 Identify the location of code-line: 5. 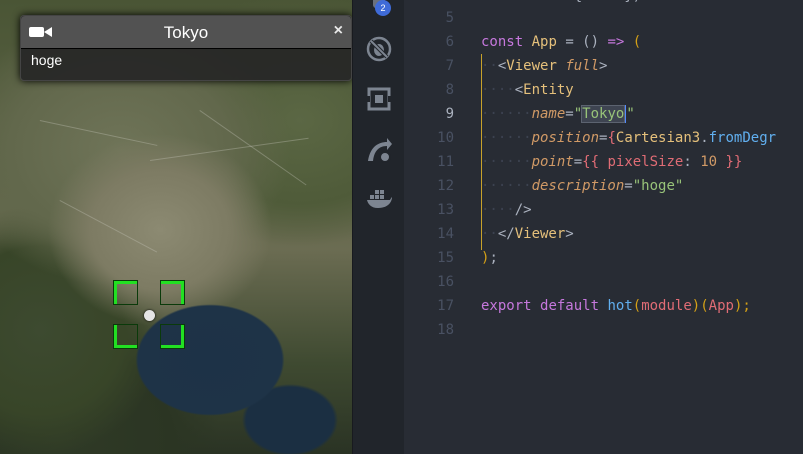
(603, 18).